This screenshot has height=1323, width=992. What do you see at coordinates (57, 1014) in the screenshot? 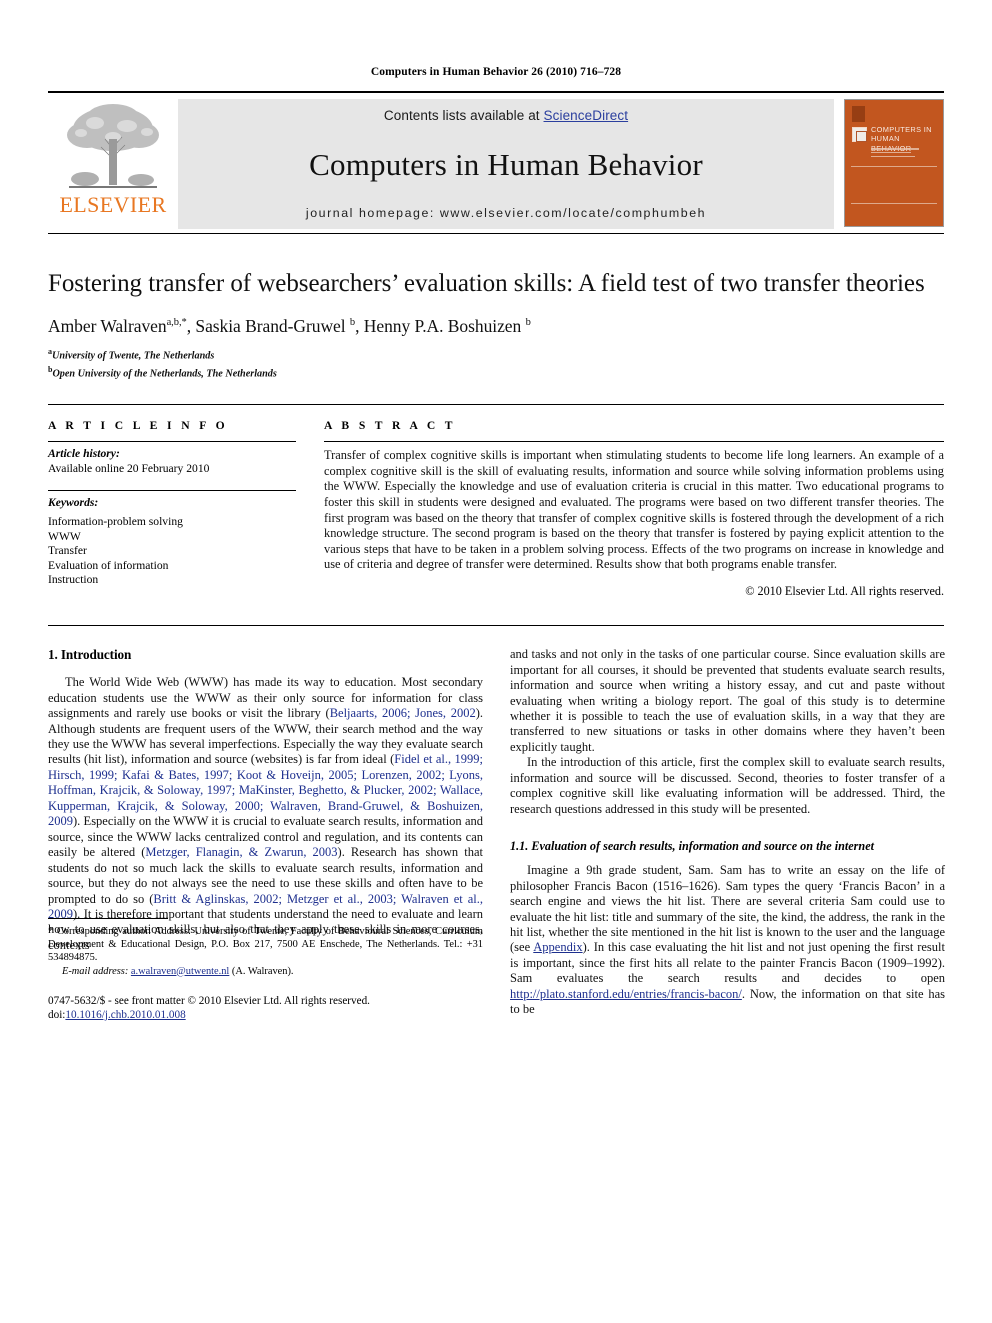
I see `doi-label: doi:` at bounding box center [57, 1014].